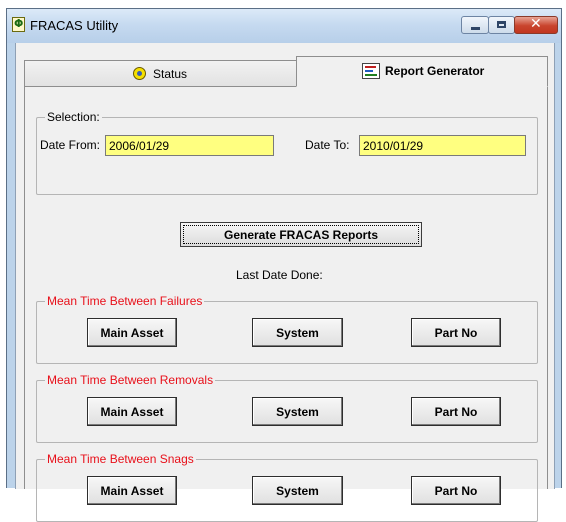 This screenshot has height=522, width=566. What do you see at coordinates (189, 145) in the screenshot?
I see `date-from-field` at bounding box center [189, 145].